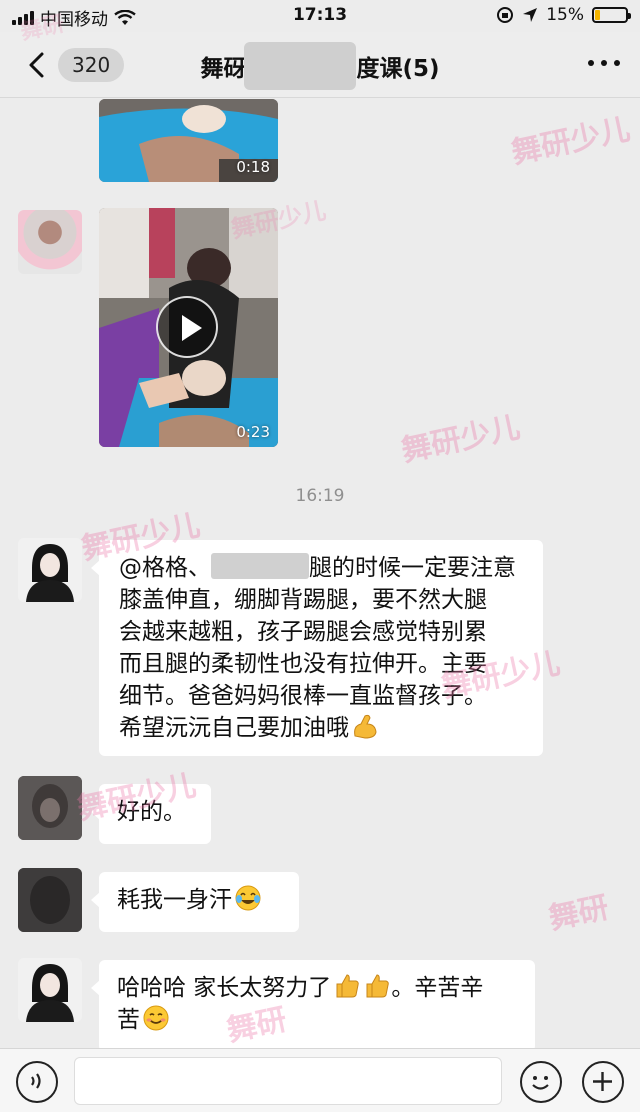 The width and height of the screenshot is (640, 1112). I want to click on input-bar, so click(320, 1080).